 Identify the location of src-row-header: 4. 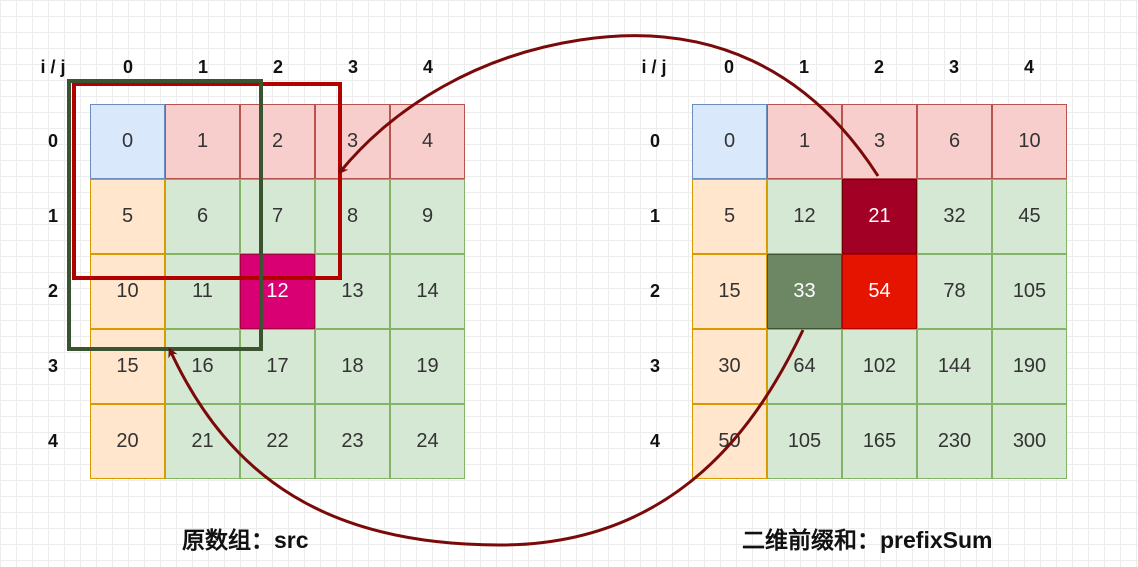
(52, 441).